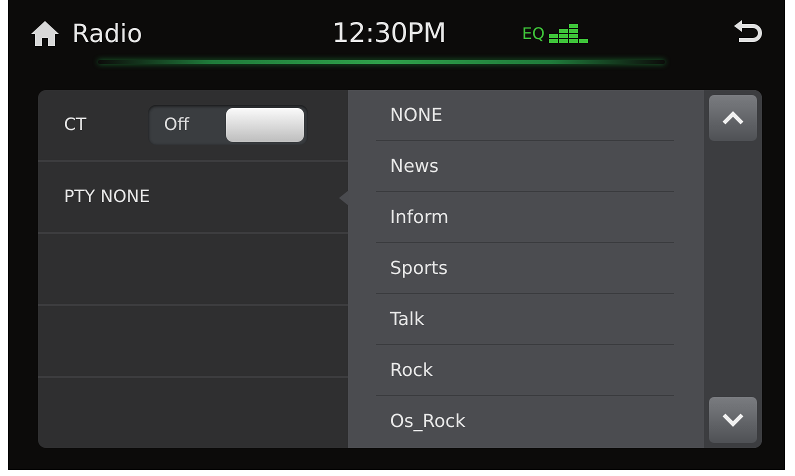 Image resolution: width=795 pixels, height=476 pixels. Describe the element at coordinates (108, 33) in the screenshot. I see `screen-title: Radio` at that location.